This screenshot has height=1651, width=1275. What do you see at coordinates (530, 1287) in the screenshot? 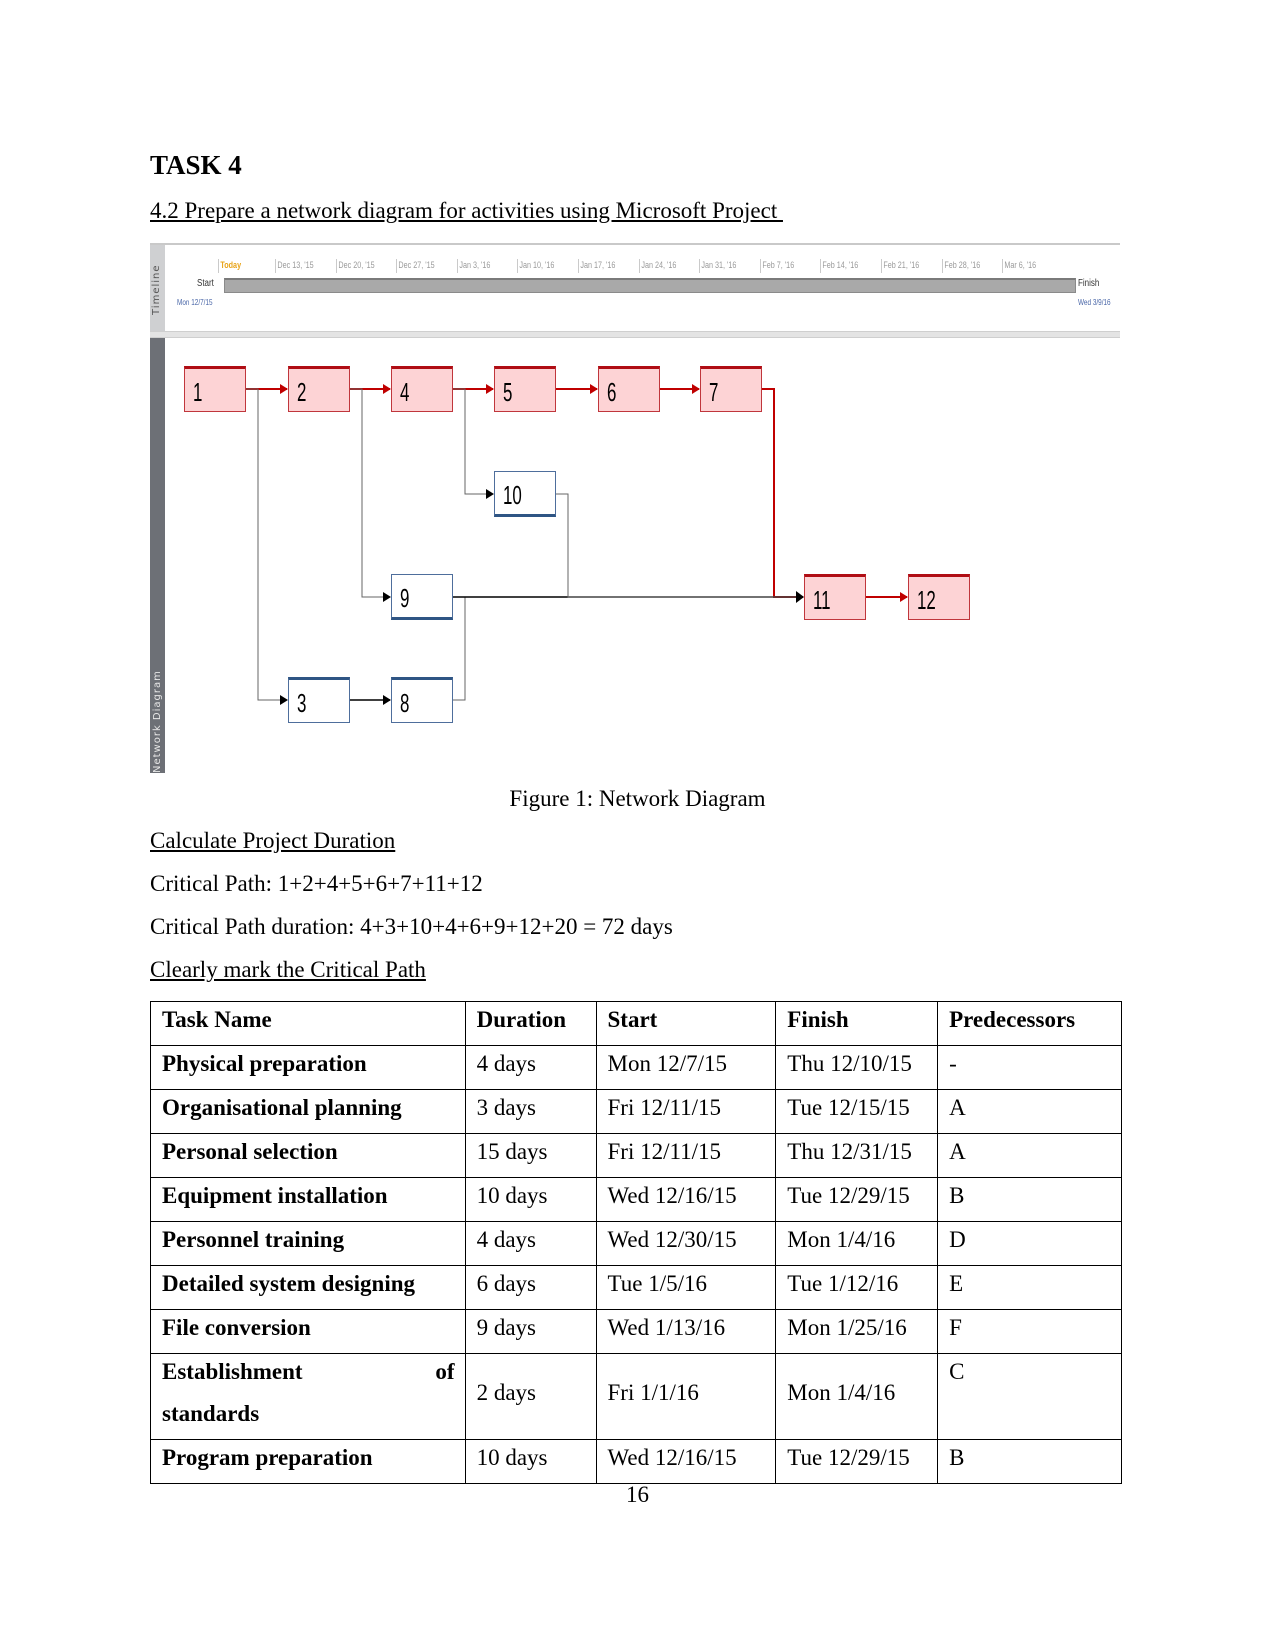
I see `cell-duration: 6 days` at bounding box center [530, 1287].